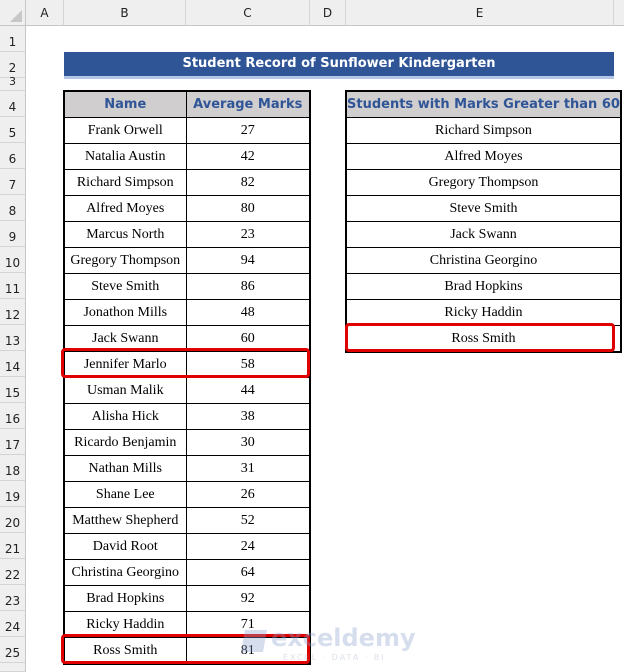  I want to click on table-row: Alfred Moyes, so click(483, 156).